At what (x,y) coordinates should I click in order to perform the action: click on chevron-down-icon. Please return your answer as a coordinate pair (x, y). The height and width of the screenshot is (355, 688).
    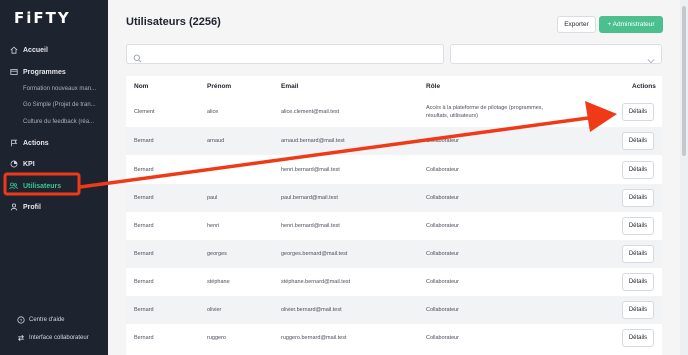
    Looking at the image, I should click on (651, 60).